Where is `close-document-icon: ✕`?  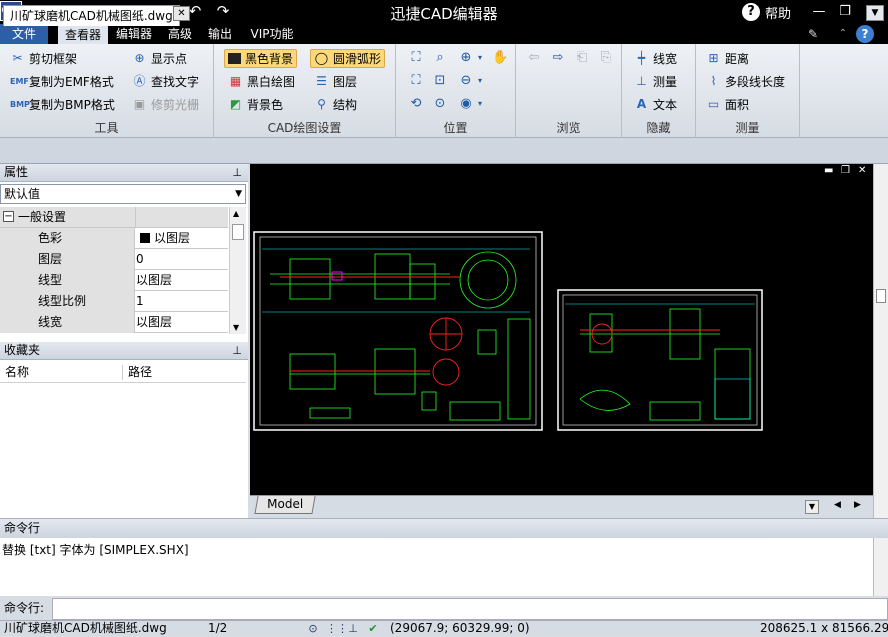 close-document-icon: ✕ is located at coordinates (181, 13).